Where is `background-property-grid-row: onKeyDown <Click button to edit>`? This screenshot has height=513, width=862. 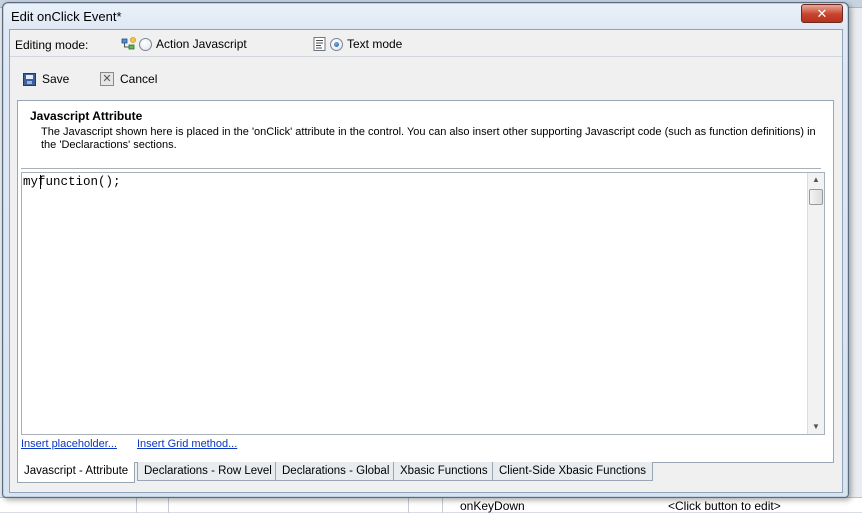
background-property-grid-row: onKeyDown <Click button to edit> is located at coordinates (431, 505).